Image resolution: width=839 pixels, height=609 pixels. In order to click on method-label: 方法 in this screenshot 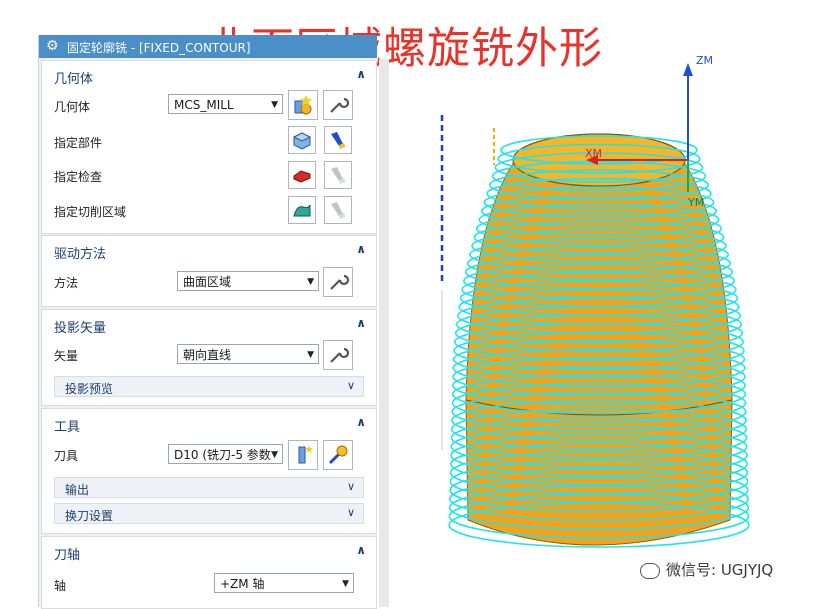, I will do `click(66, 283)`.